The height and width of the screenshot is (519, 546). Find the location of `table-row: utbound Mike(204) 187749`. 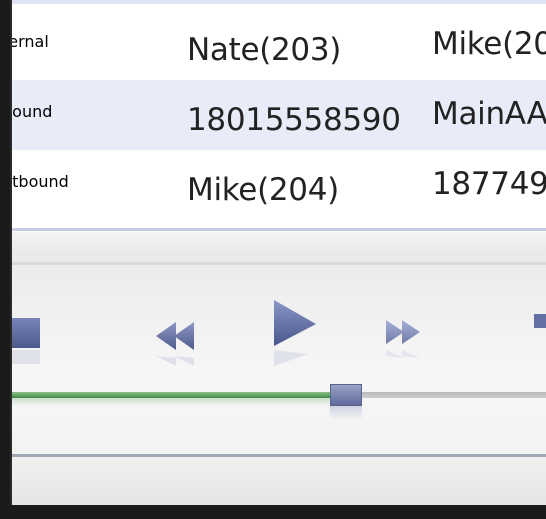

table-row: utbound Mike(204) 187749 is located at coordinates (278, 185).